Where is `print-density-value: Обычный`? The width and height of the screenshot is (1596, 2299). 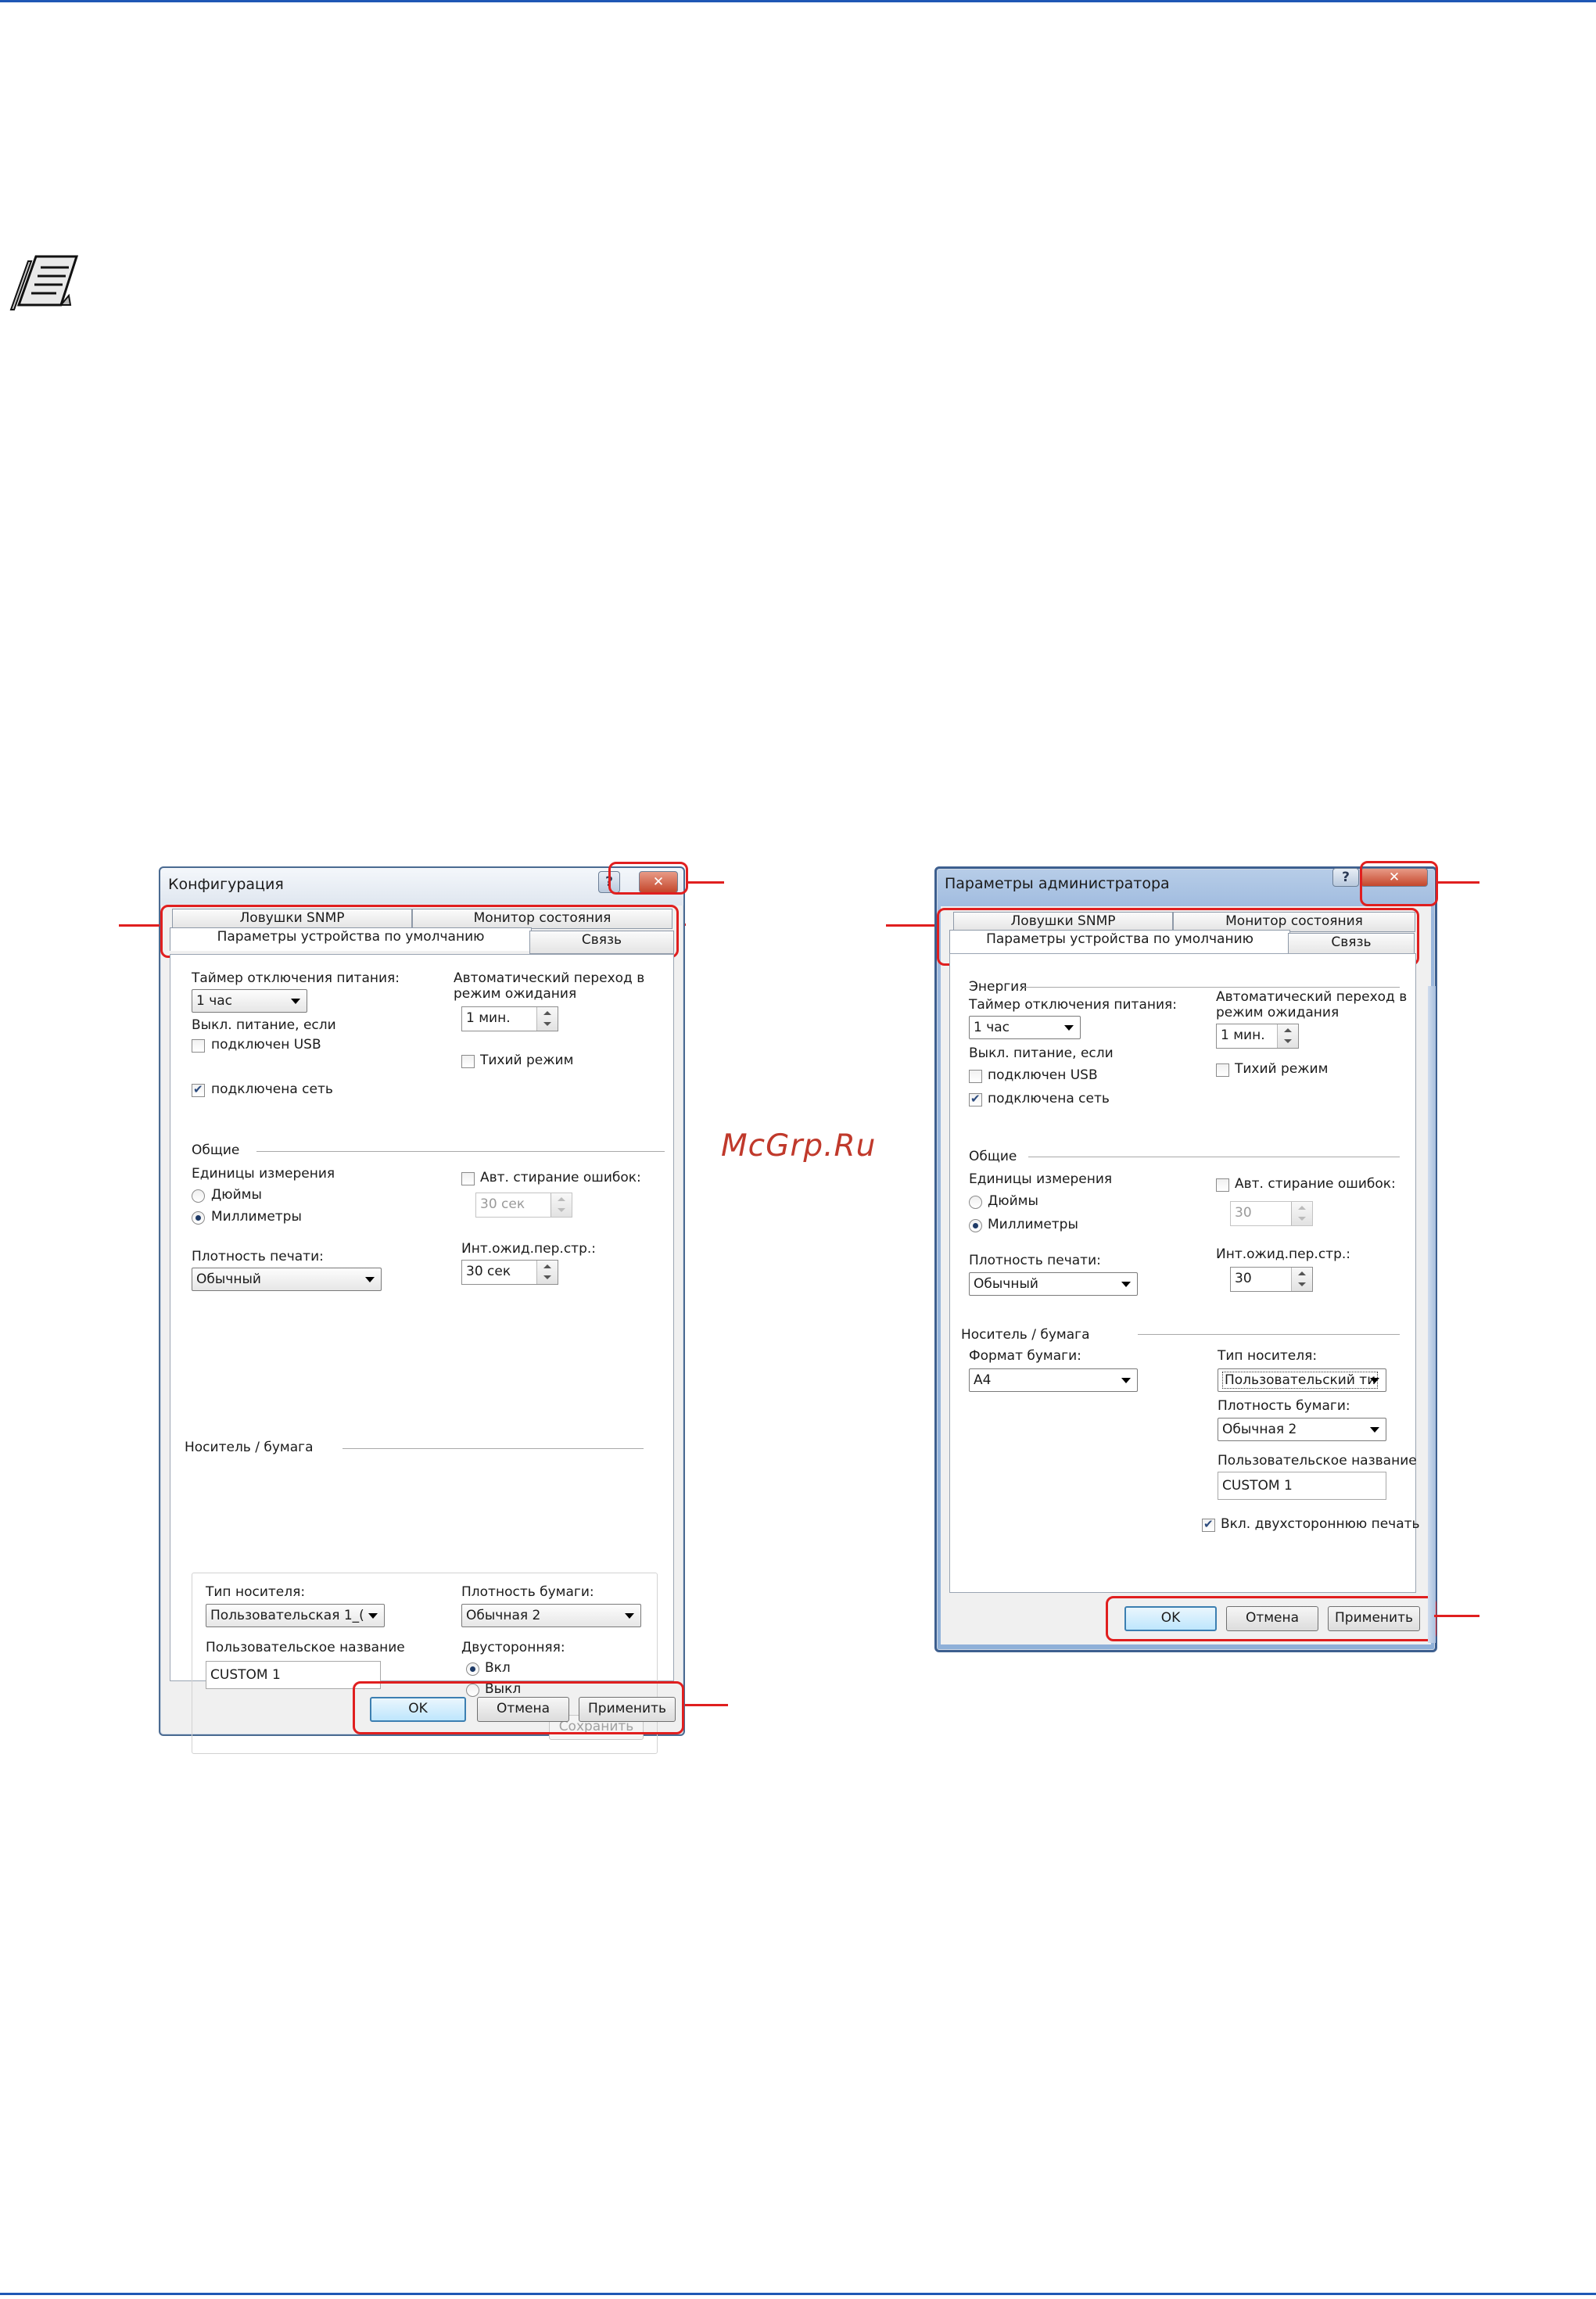 print-density-value: Обычный is located at coordinates (1006, 1284).